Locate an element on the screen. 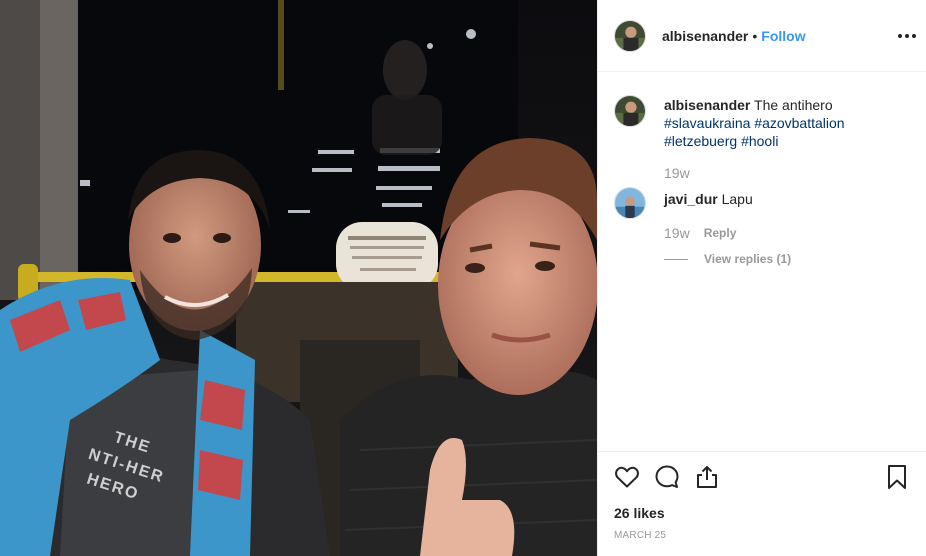 The height and width of the screenshot is (556, 926). caption-meta: 19w is located at coordinates (787, 173).